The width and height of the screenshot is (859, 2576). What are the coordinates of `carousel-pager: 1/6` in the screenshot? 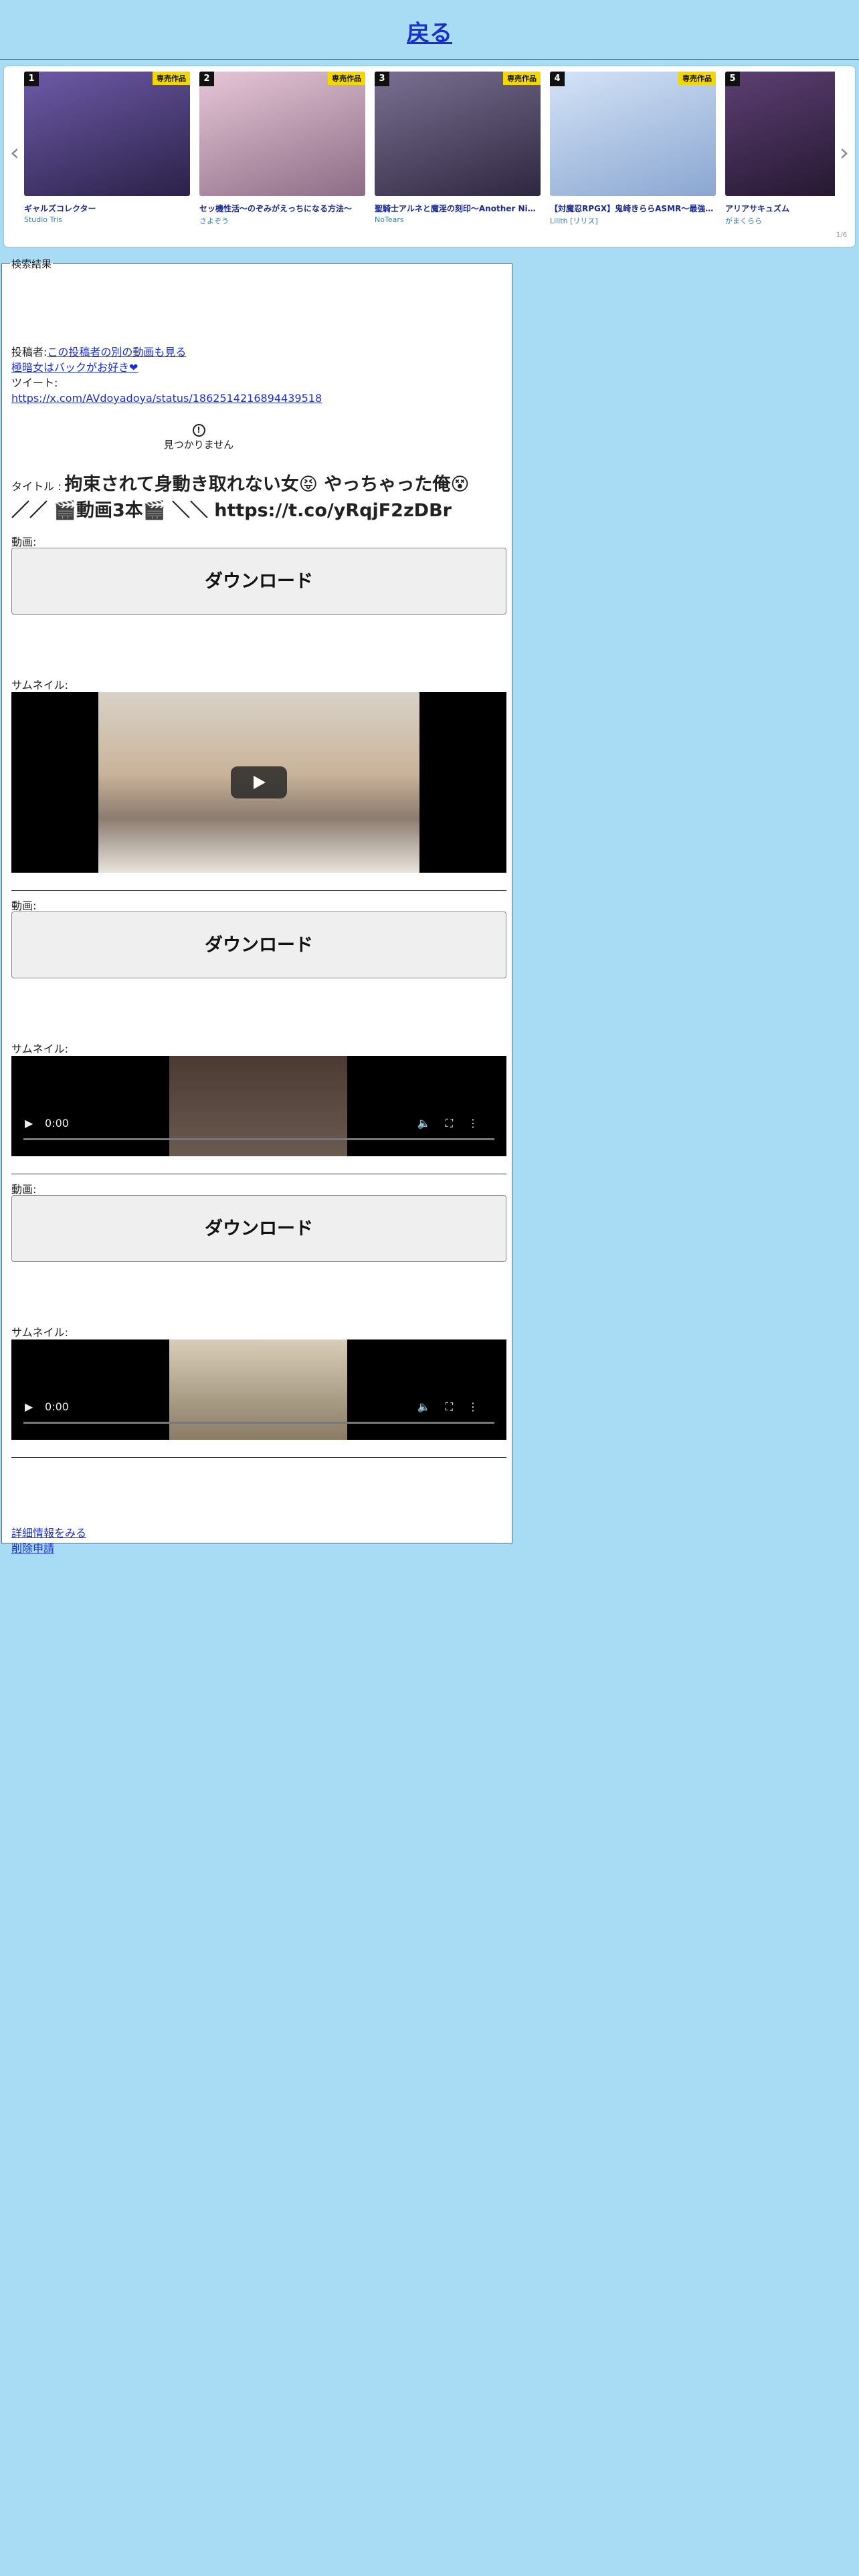 It's located at (841, 235).